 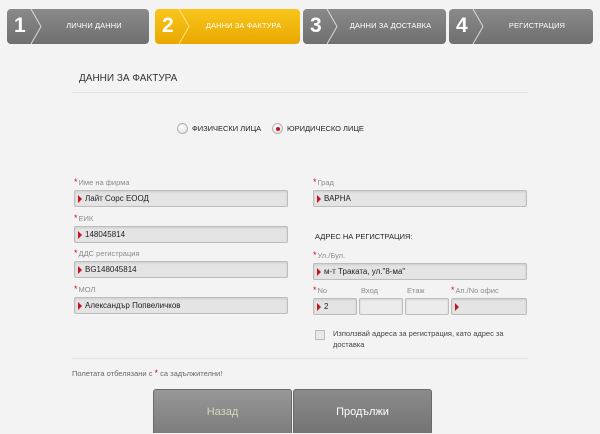 I want to click on step-label: Лични данни, so click(x=94, y=25).